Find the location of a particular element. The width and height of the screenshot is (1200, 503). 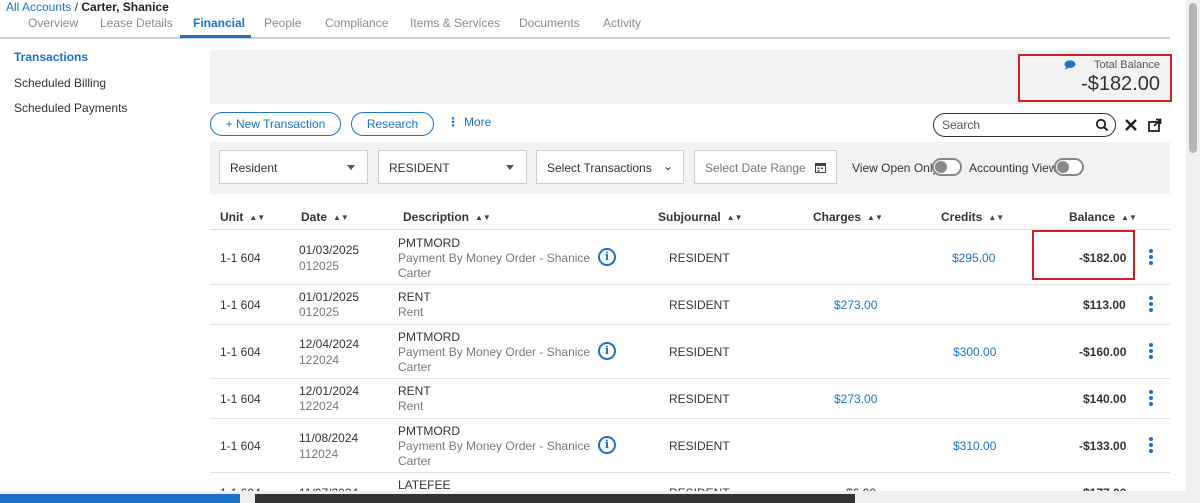

new-transaction-button: + New Transaction is located at coordinates (275, 124).